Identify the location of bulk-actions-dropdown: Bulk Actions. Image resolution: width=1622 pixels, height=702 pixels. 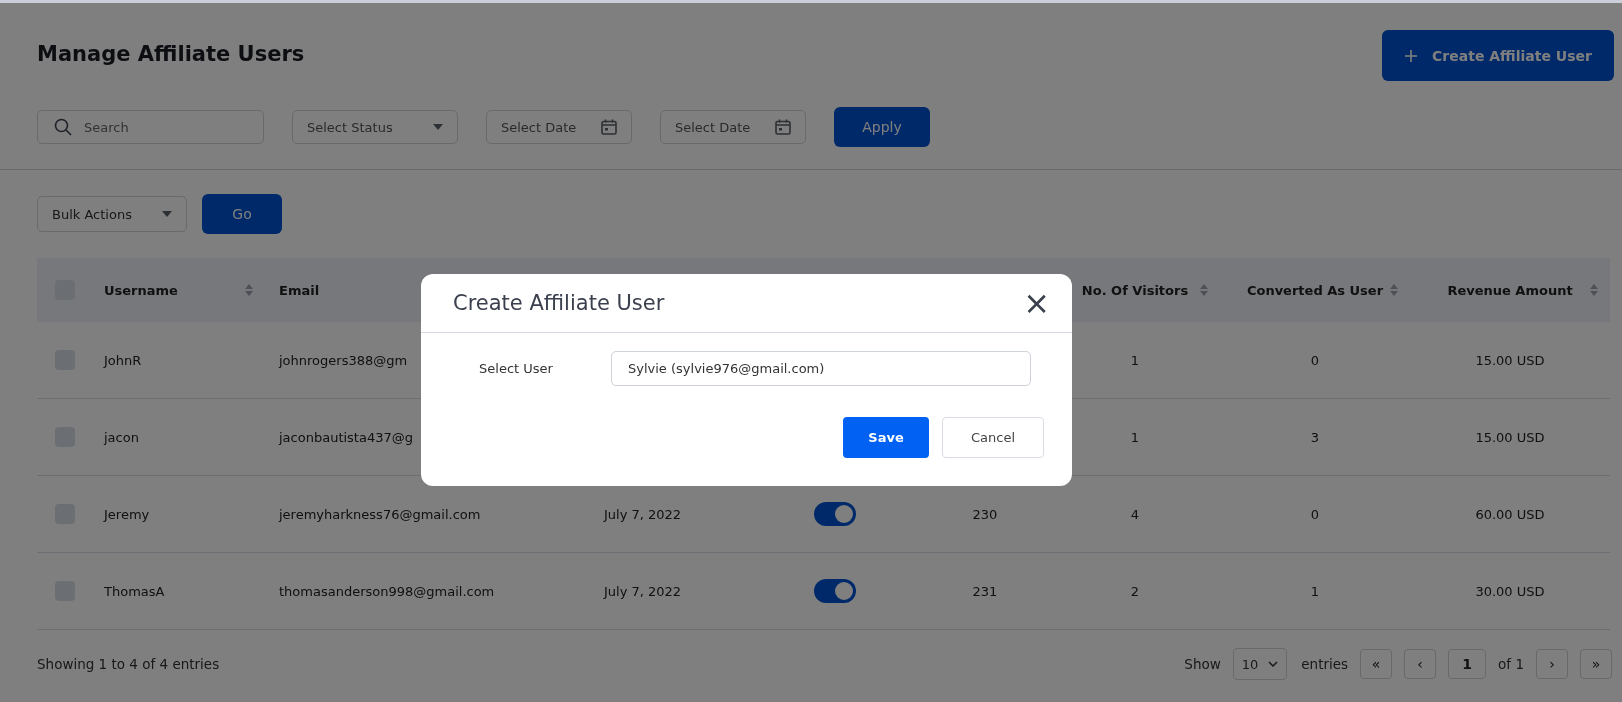
(112, 214).